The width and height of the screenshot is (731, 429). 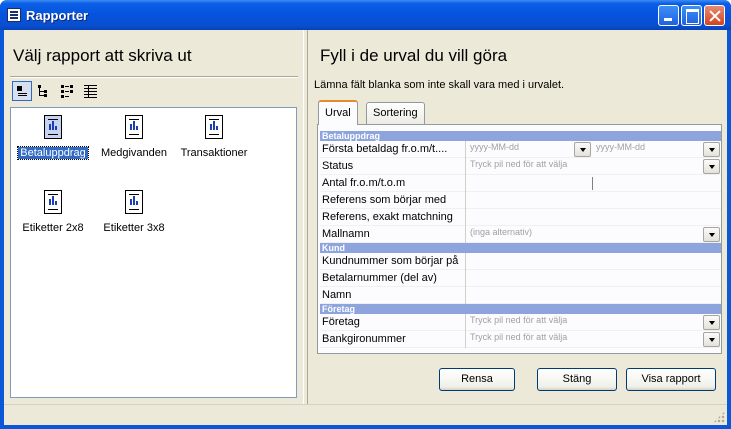 I want to click on field-row-status: Status Tryck pil ned för att välja, so click(x=520, y=166).